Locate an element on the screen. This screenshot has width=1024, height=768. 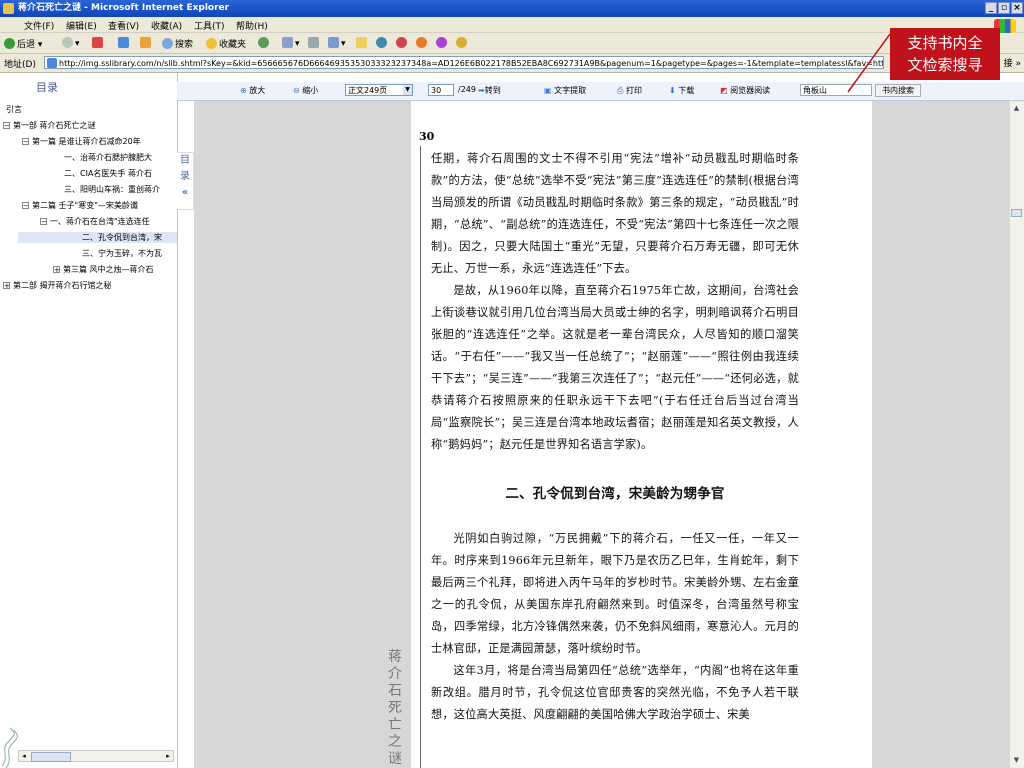
text-extract-button: ▣ 文字提取 is located at coordinates (565, 90).